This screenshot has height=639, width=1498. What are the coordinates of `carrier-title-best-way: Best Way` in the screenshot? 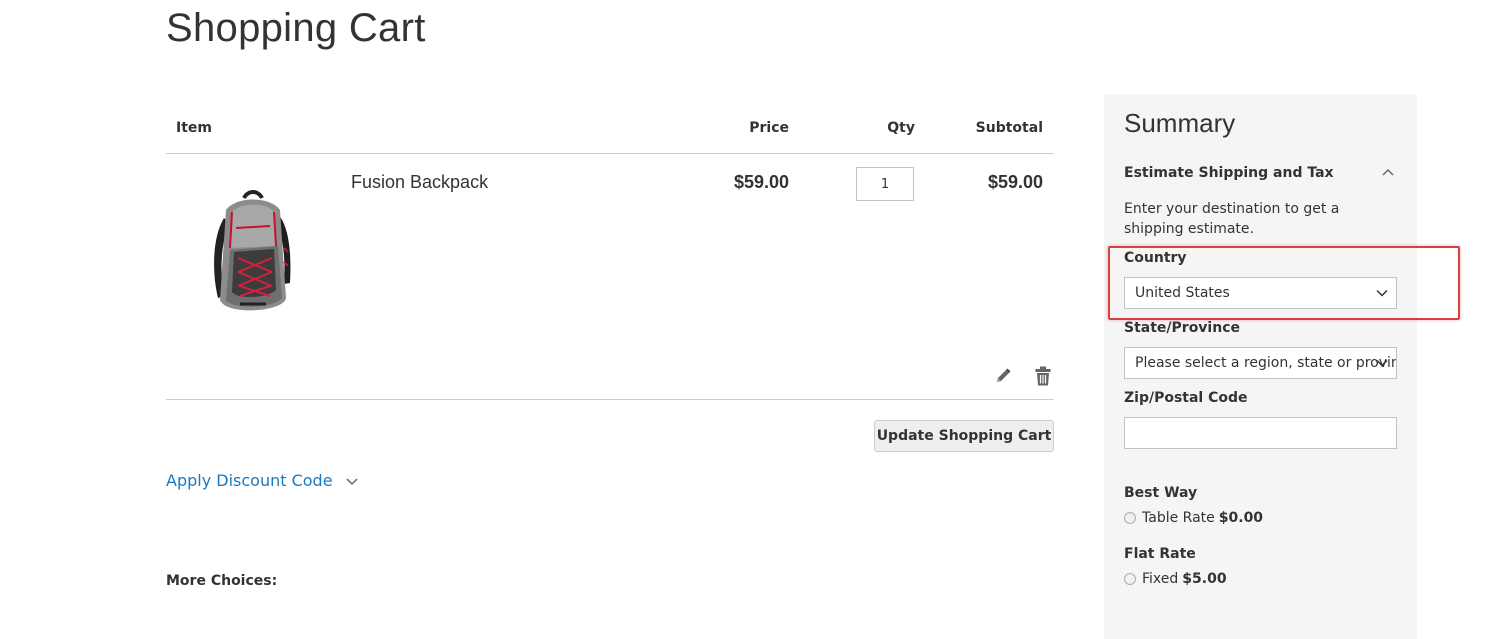 It's located at (1161, 493).